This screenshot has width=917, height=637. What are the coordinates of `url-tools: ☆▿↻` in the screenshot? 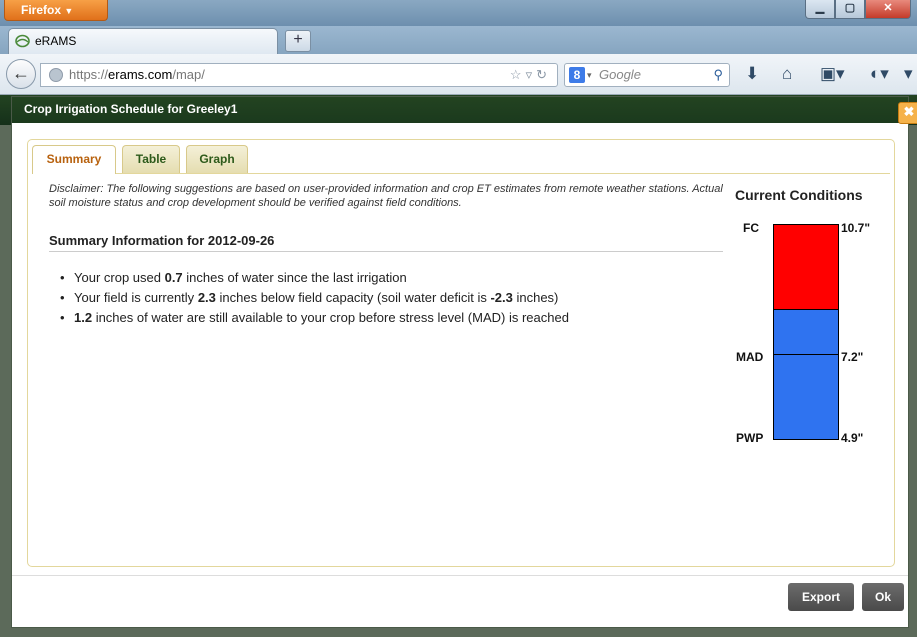 It's located at (530, 75).